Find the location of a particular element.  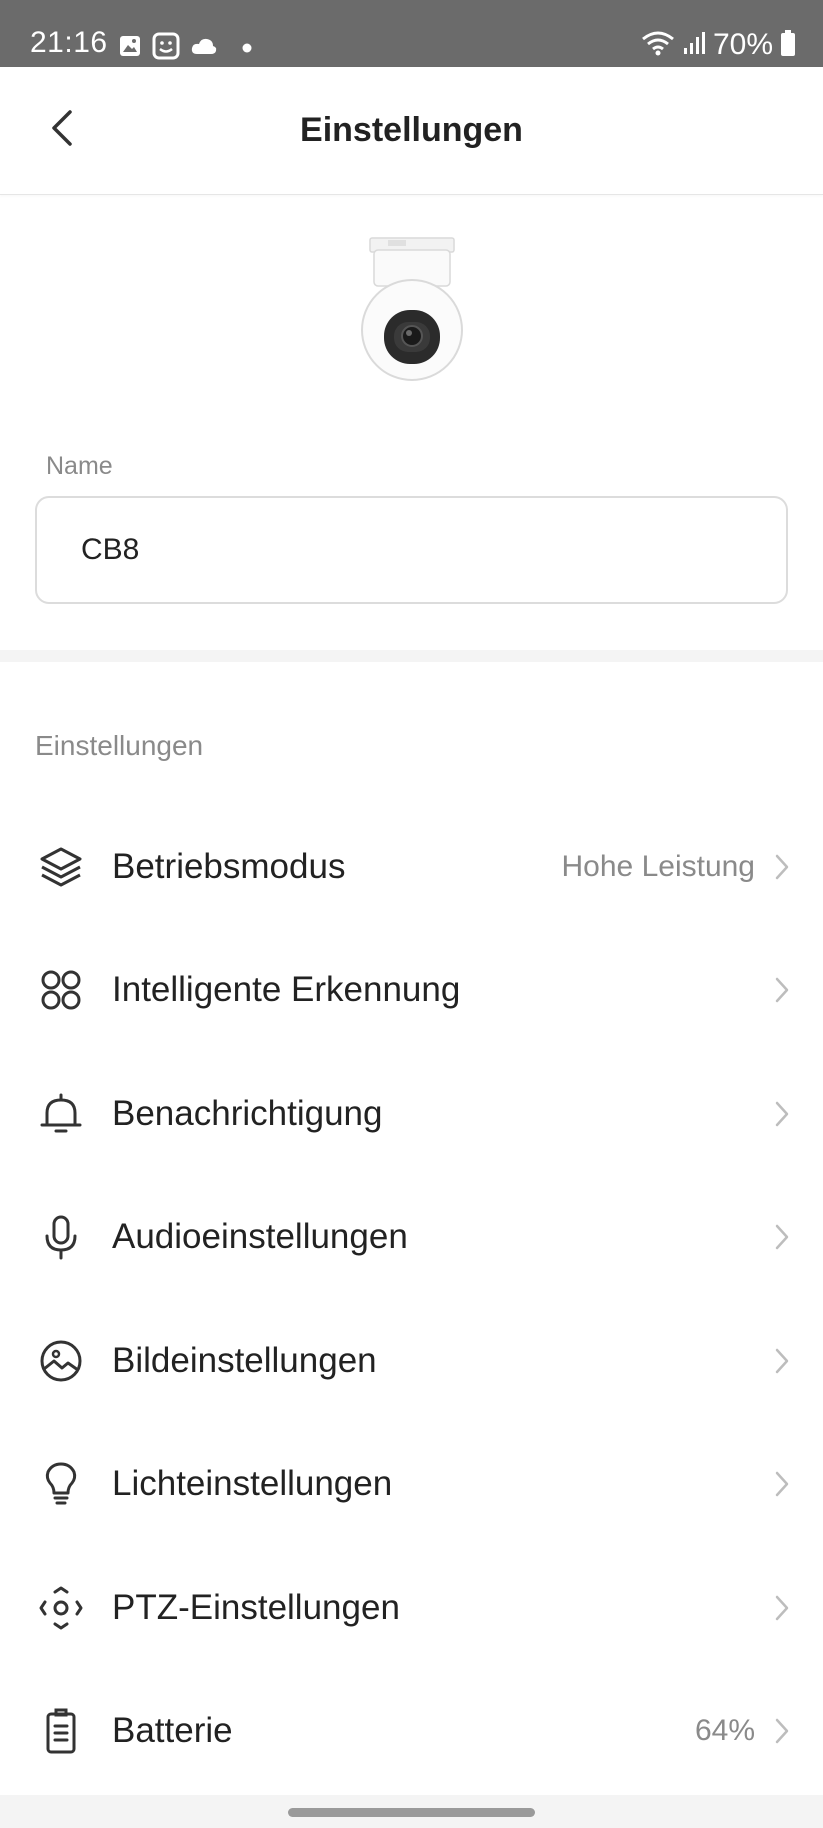

cloud-icon is located at coordinates (204, 48).